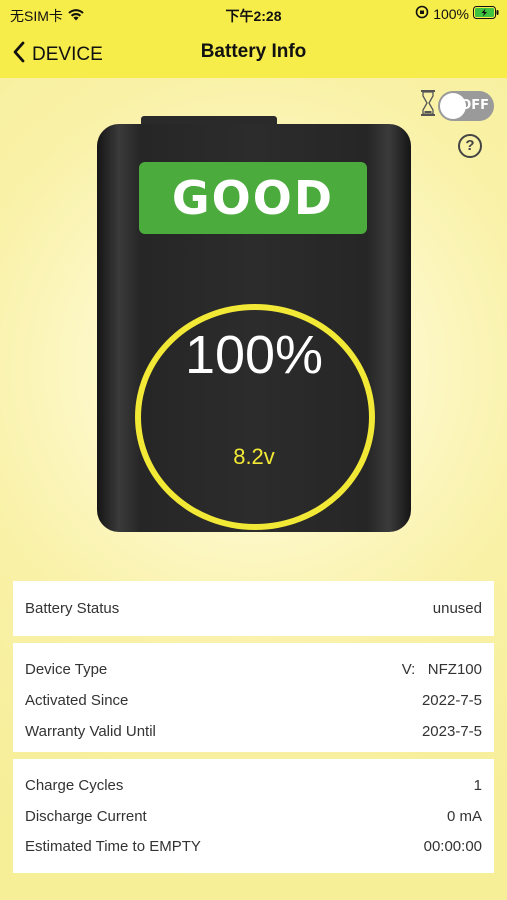 The image size is (507, 900). What do you see at coordinates (451, 731) in the screenshot?
I see `row-value: 2023-7-5` at bounding box center [451, 731].